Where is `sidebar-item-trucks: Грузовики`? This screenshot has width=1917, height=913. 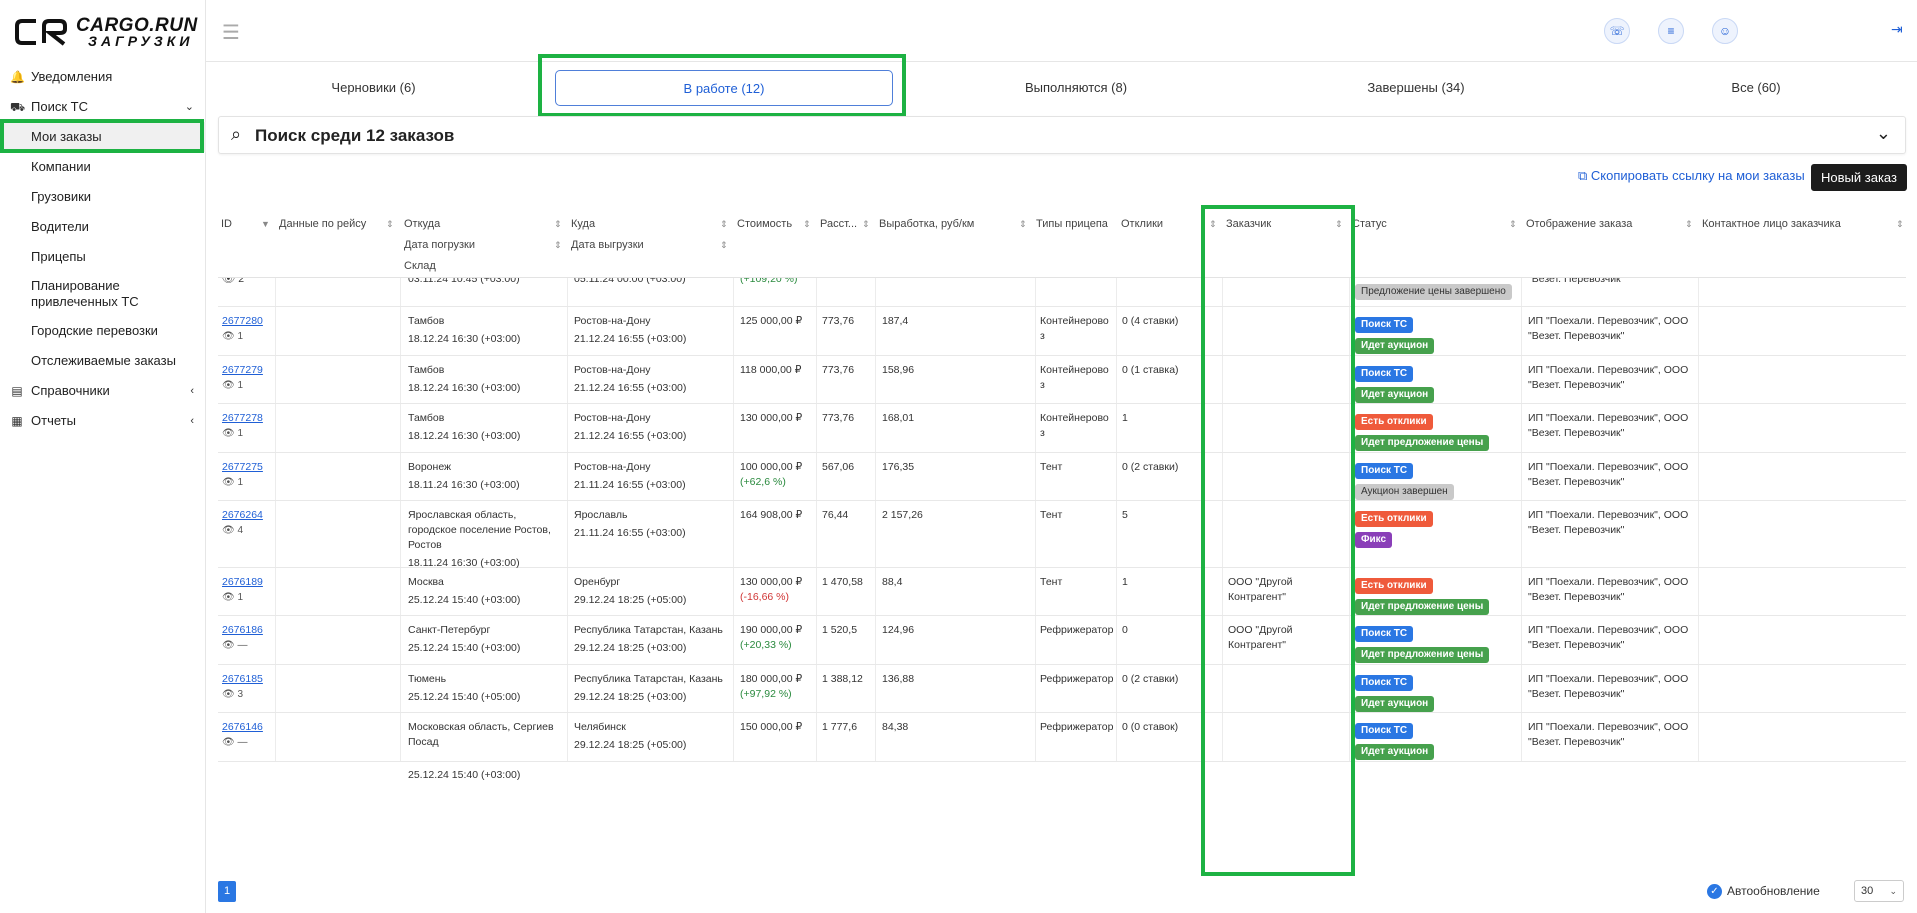 sidebar-item-trucks: Грузовики is located at coordinates (103, 197).